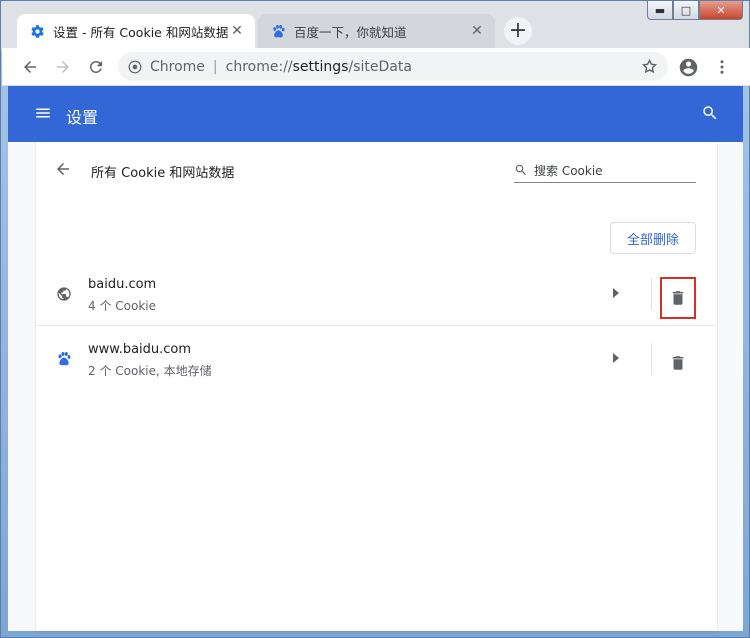  I want to click on reload-icon, so click(95, 66).